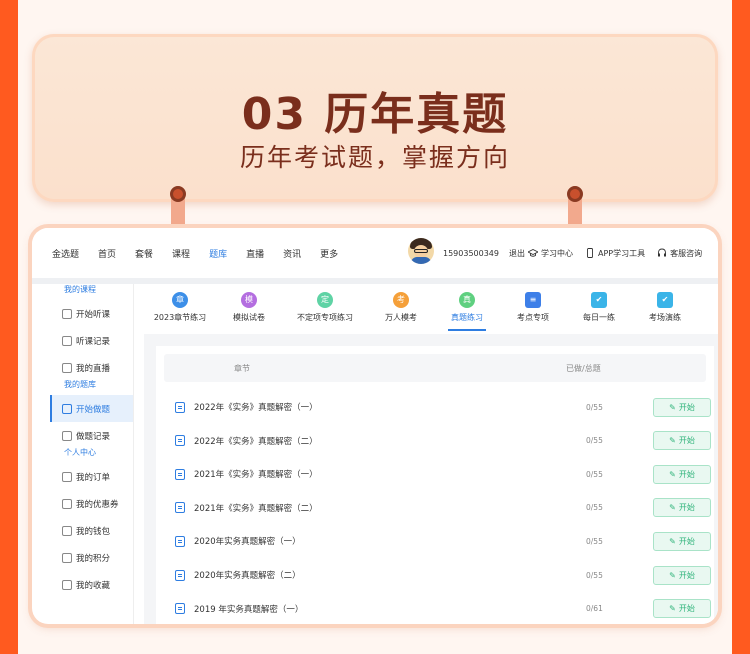  Describe the element at coordinates (435, 368) in the screenshot. I see `table-header: 章节 已做/总题` at that location.